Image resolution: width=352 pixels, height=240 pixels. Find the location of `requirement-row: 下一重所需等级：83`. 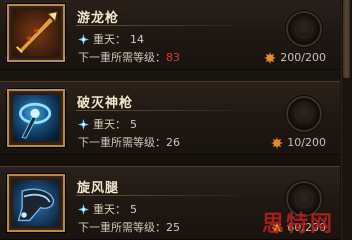

requirement-row: 下一重所需等级：83 is located at coordinates (129, 57).